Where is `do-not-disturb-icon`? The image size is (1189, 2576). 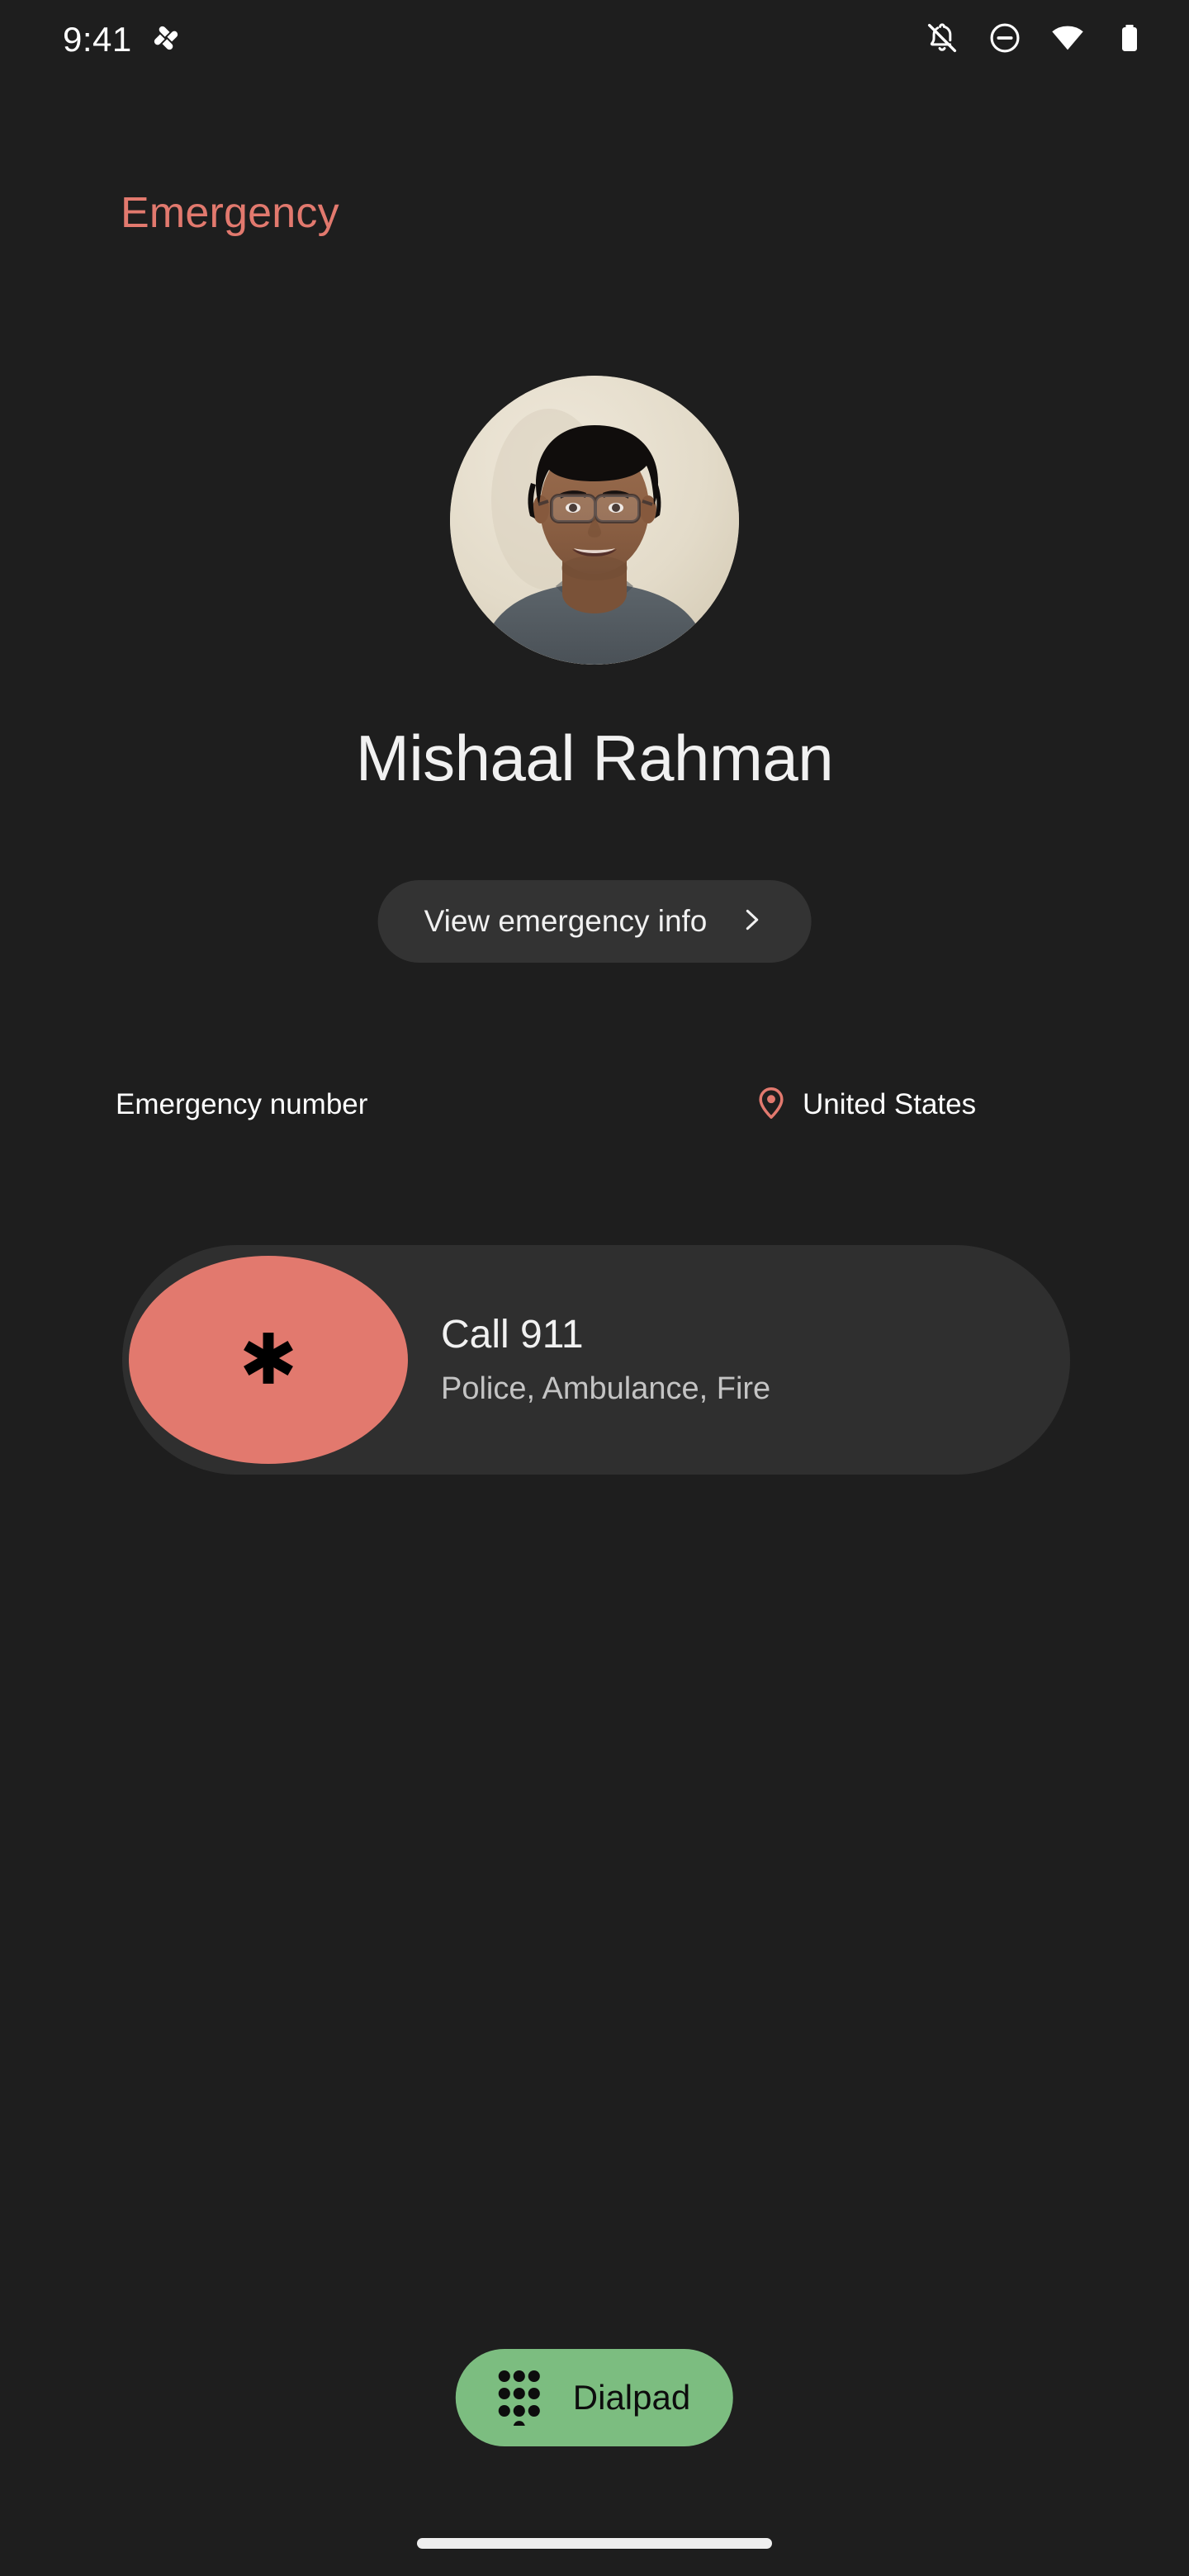 do-not-disturb-icon is located at coordinates (1005, 40).